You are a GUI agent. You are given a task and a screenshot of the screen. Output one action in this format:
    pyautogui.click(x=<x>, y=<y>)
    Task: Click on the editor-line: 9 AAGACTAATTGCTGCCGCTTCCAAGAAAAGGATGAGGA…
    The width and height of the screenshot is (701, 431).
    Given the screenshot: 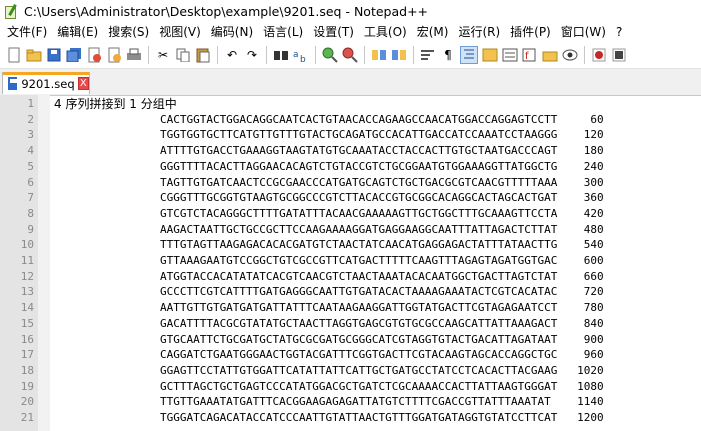 What is the action you would take?
    pyautogui.click(x=350, y=230)
    